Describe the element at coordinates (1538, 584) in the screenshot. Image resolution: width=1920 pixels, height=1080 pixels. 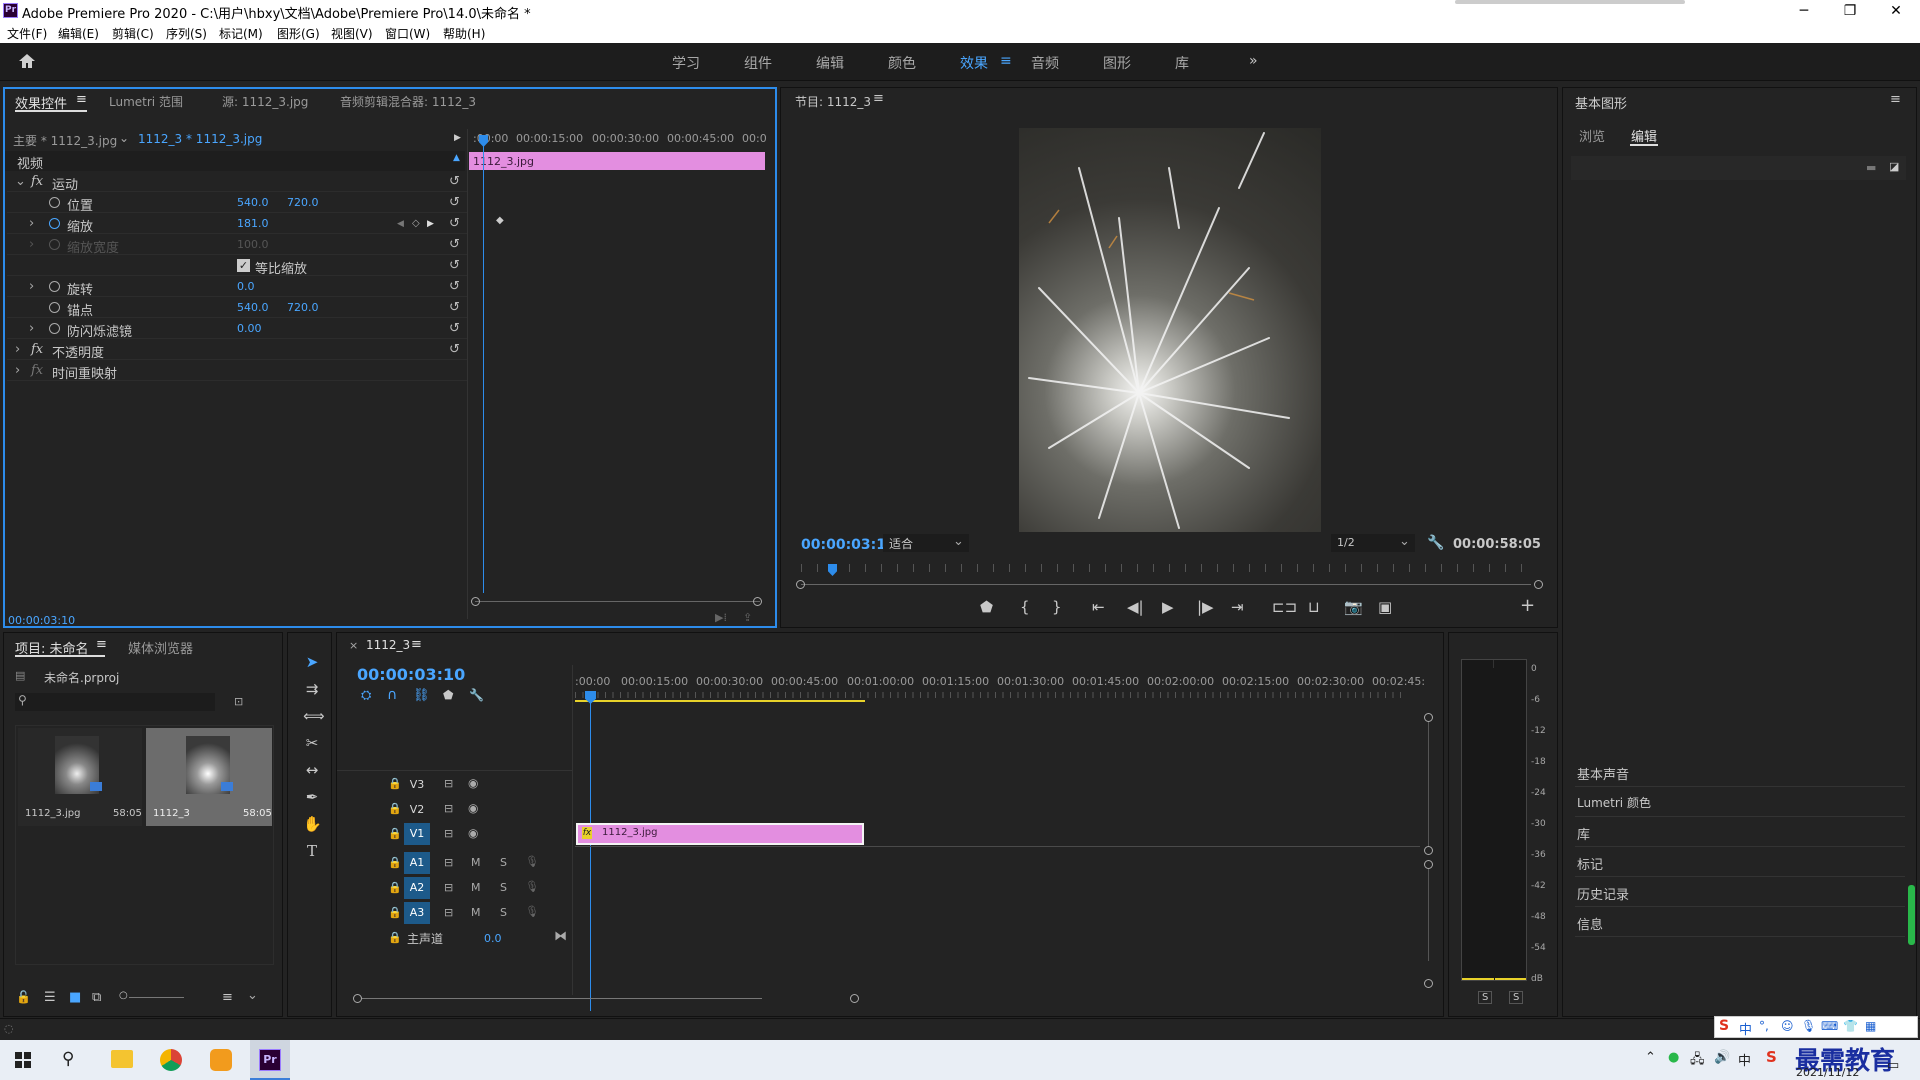
I see `zoom-handle-right` at that location.